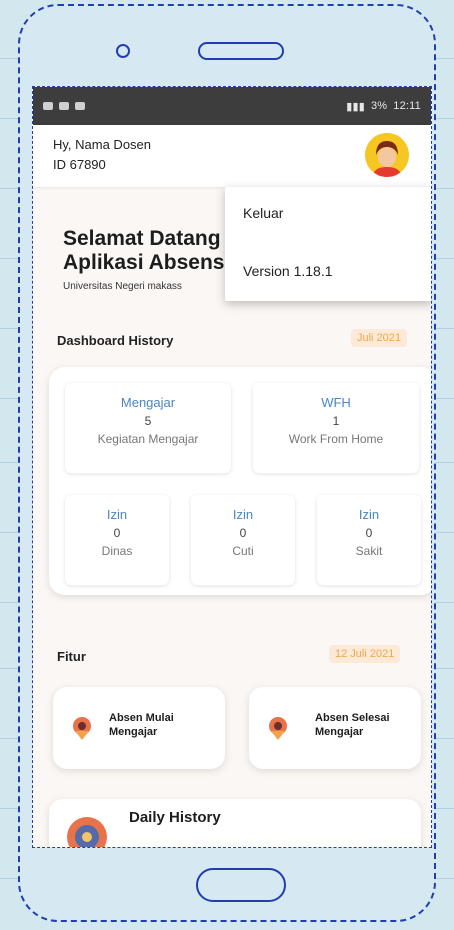 The height and width of the screenshot is (930, 454). I want to click on stat-izin-sakit: Izin 0 Sakit, so click(369, 540).